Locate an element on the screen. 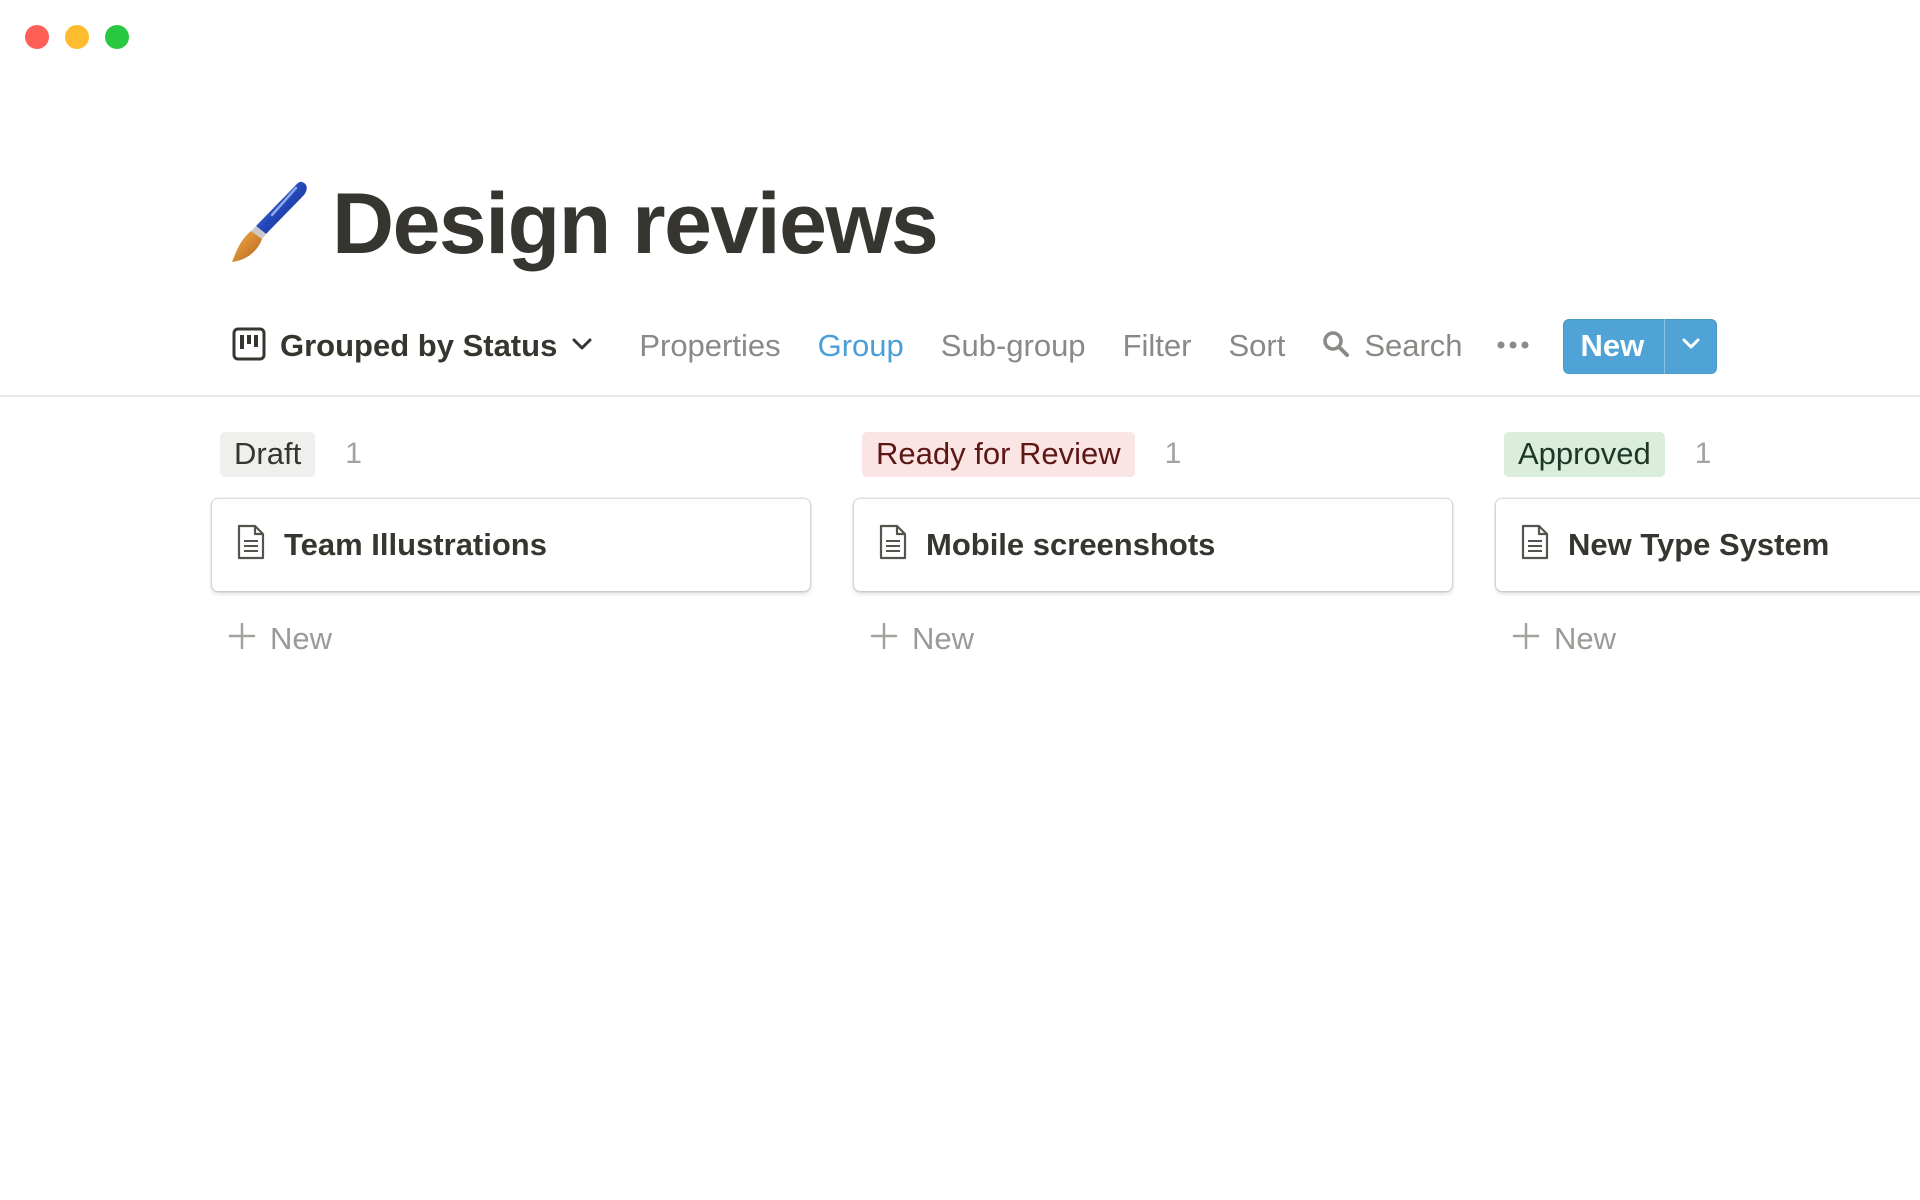  column-header: Ready for Review 1 is located at coordinates (1157, 454).